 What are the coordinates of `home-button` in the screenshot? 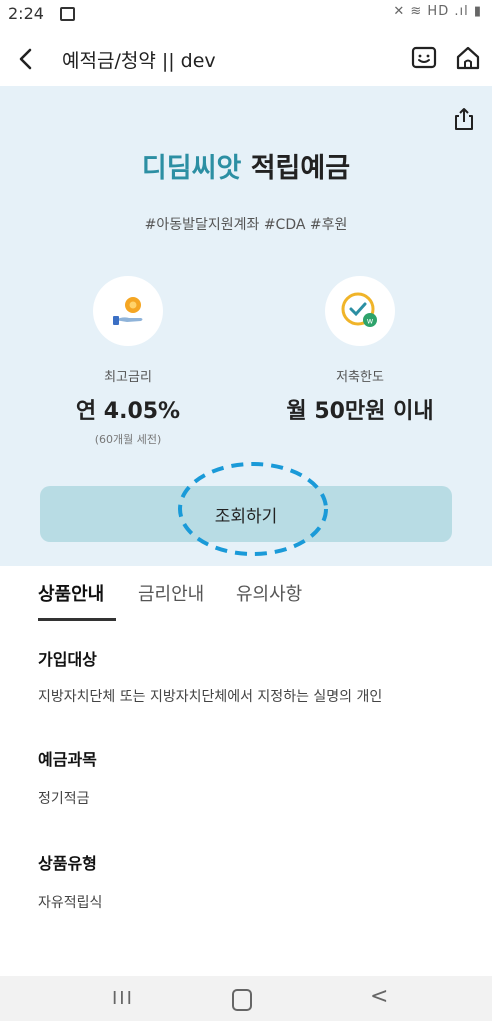 It's located at (242, 1000).